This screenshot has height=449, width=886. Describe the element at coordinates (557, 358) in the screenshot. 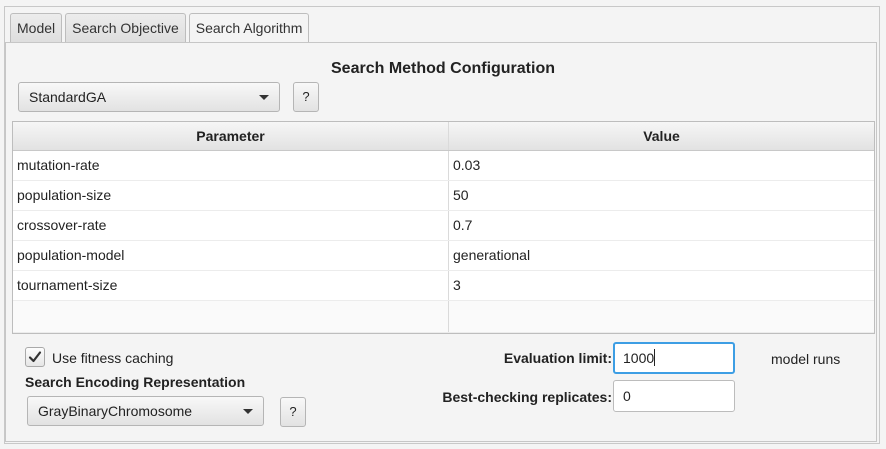

I see `evaluation-limit-label: Evaluation limit:` at that location.